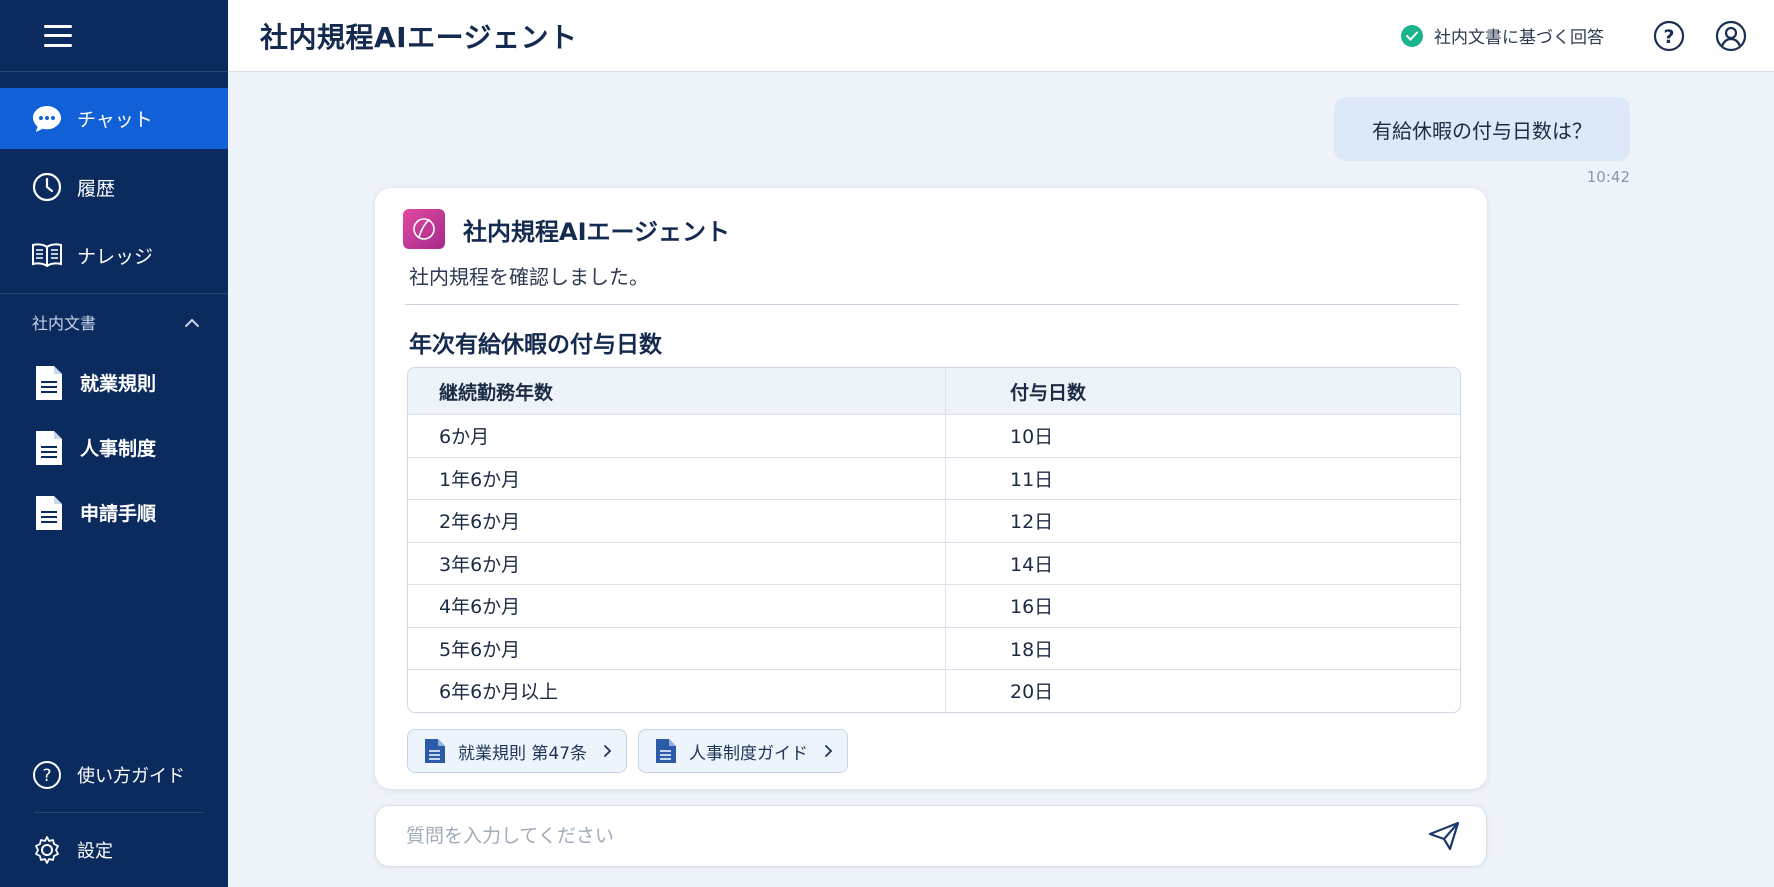 This screenshot has height=887, width=1774. What do you see at coordinates (1608, 177) in the screenshot?
I see `message-timestamp: 10:42` at bounding box center [1608, 177].